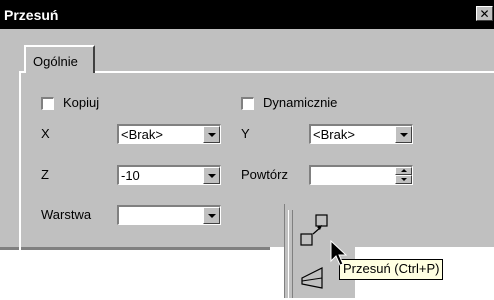 This screenshot has width=494, height=300. Describe the element at coordinates (45, 133) in the screenshot. I see `x-label: X` at that location.